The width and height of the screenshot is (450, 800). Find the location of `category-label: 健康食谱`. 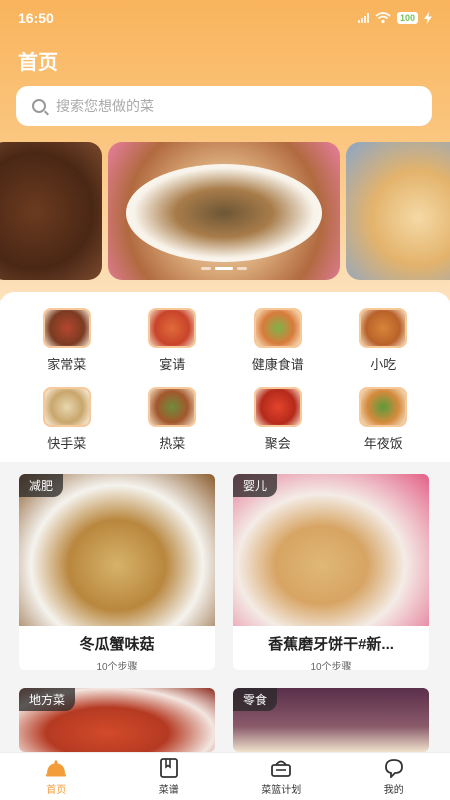

category-label: 健康食谱 is located at coordinates (277, 364).